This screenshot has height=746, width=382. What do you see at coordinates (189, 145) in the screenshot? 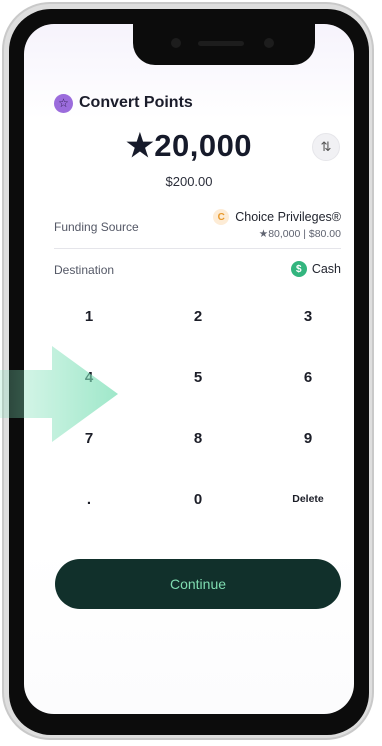
I see `points-amount: ★20,000` at bounding box center [189, 145].